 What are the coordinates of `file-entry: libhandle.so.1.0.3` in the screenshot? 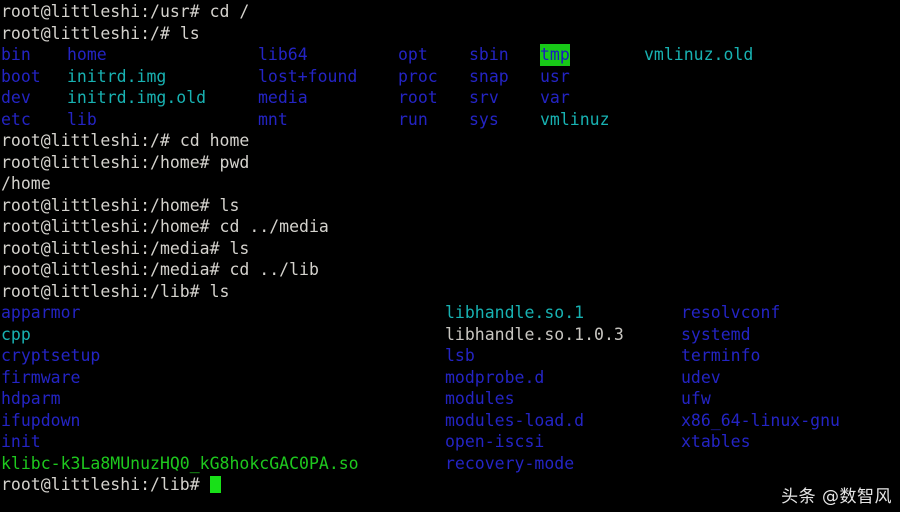 It's located at (534, 334).